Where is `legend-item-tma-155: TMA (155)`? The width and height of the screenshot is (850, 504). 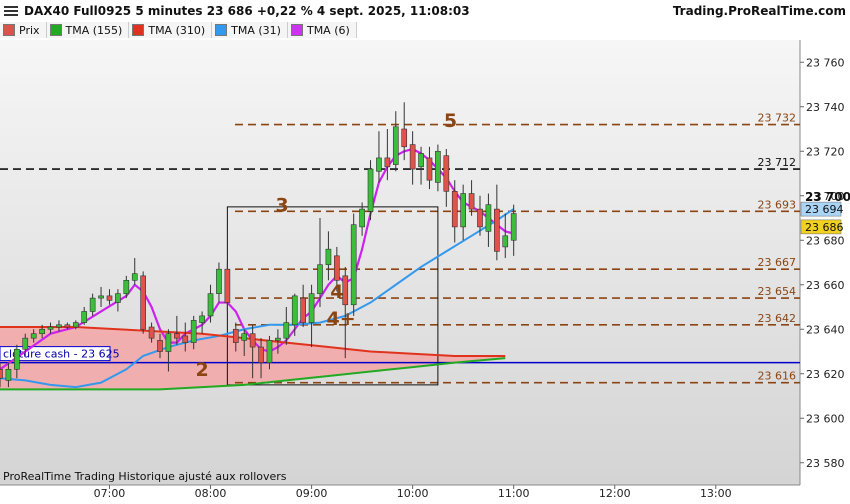 legend-item-tma-155: TMA (155) is located at coordinates (88, 30).